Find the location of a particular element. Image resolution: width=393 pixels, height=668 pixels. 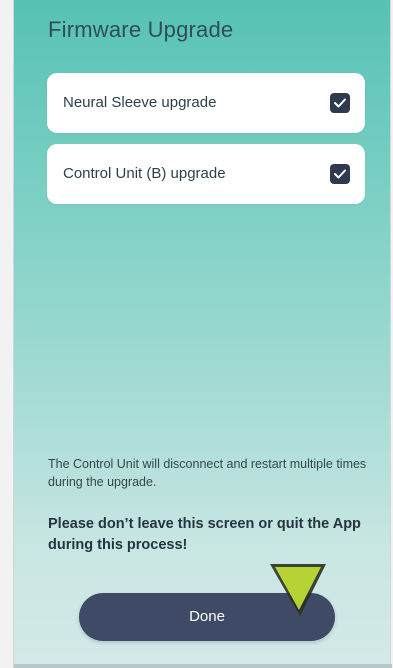

arrow-cursor-icon is located at coordinates (298, 590).